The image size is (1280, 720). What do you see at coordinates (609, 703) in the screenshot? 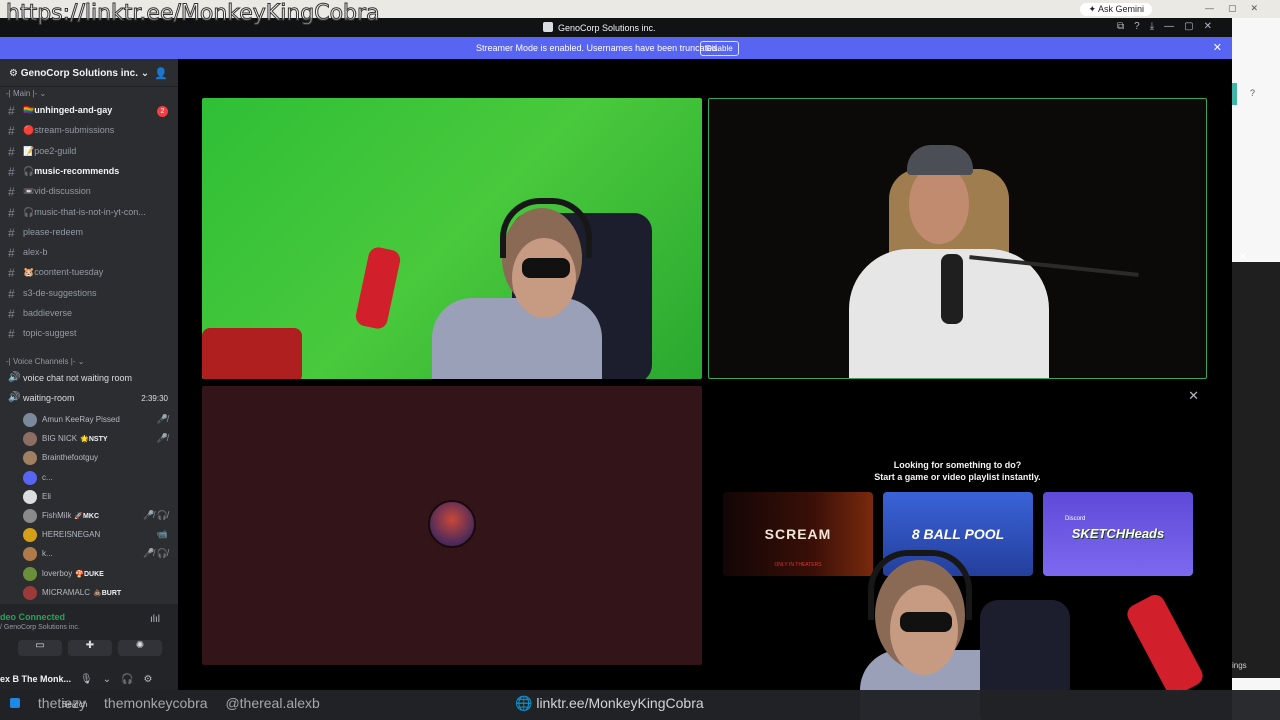
I see `taskbar-link: 🌐 linktr.ee/MonkeyKingCobra` at bounding box center [609, 703].